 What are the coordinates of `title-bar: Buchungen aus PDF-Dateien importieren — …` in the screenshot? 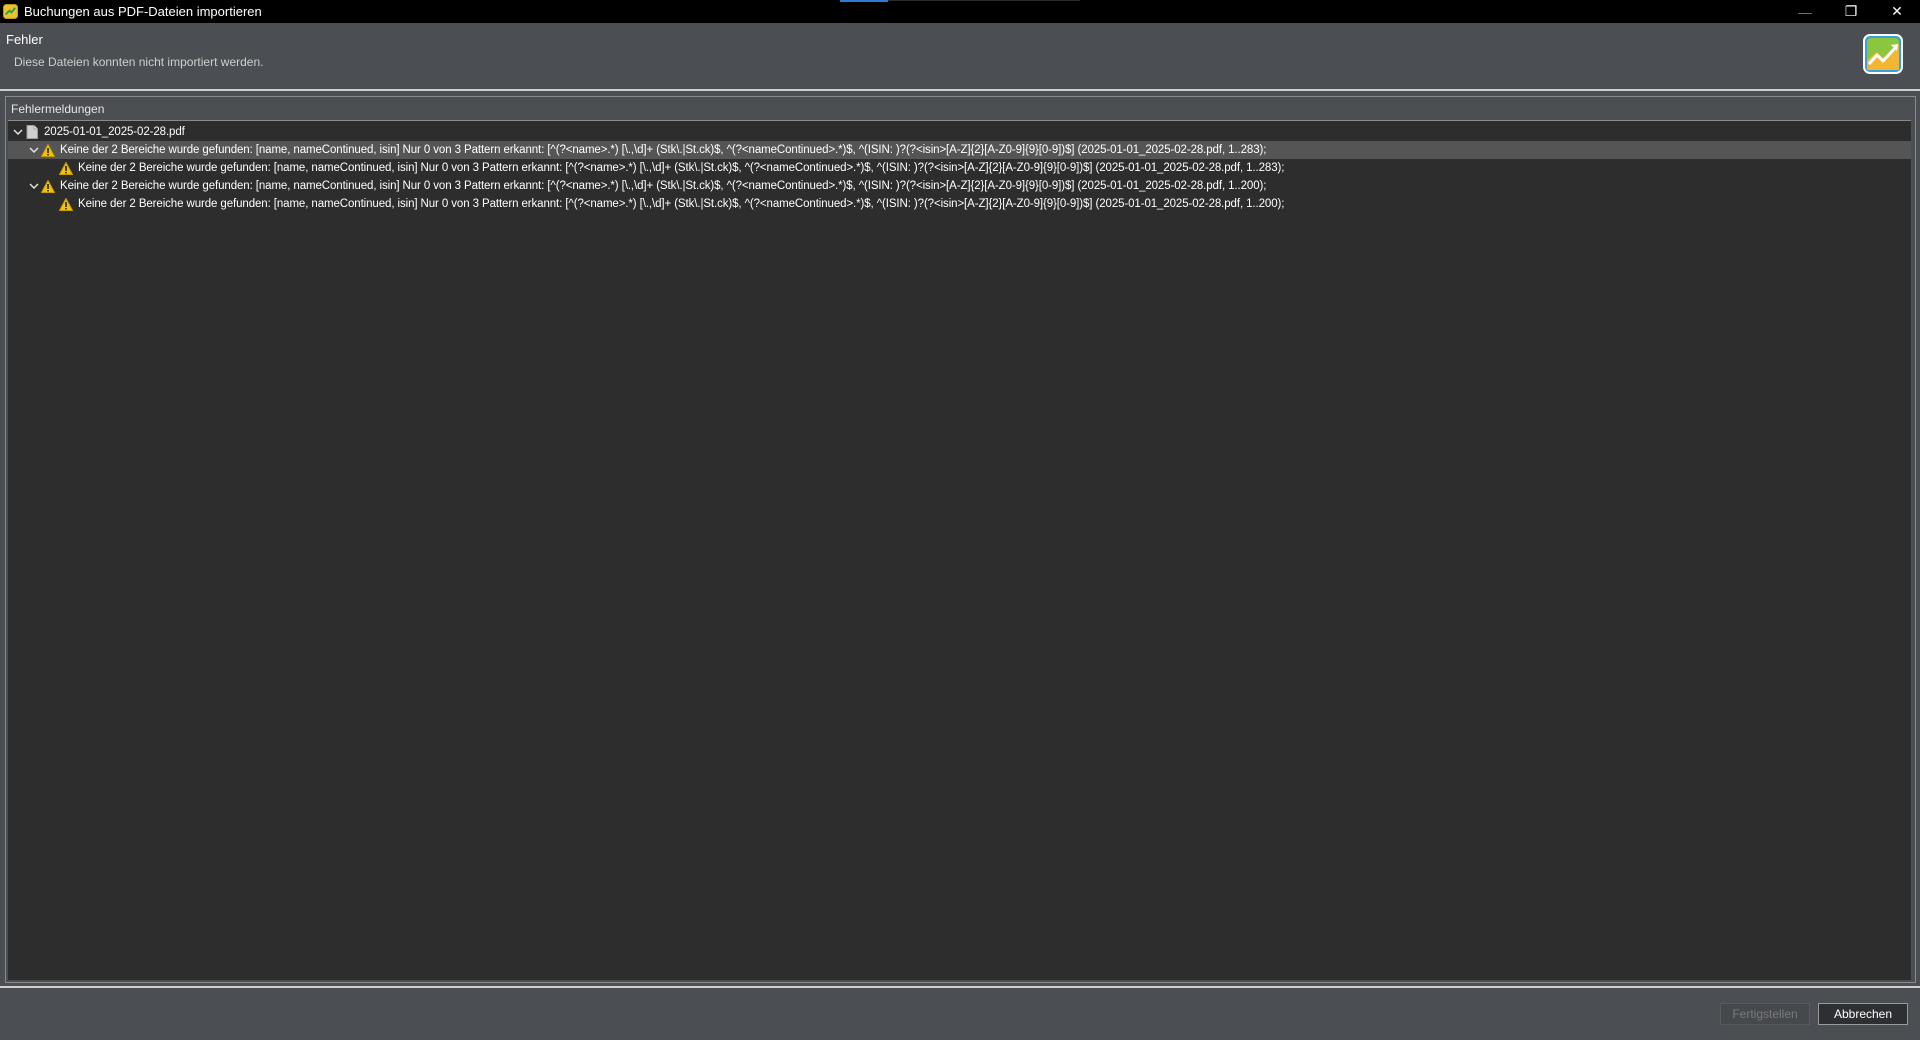 It's located at (960, 11).